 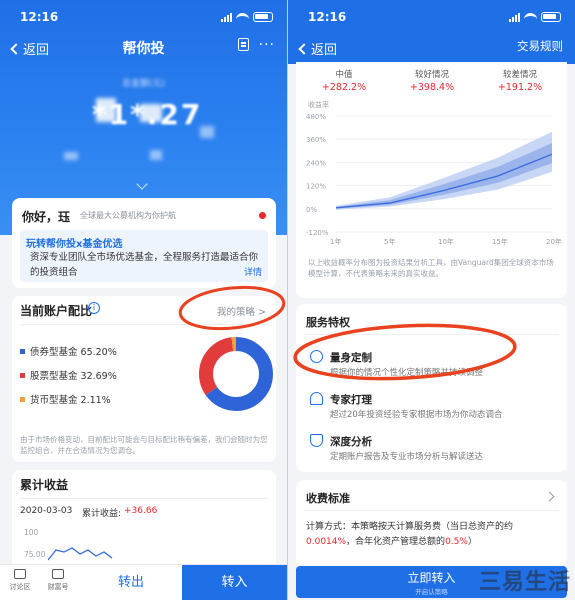 I want to click on forum-icon, so click(x=20, y=574).